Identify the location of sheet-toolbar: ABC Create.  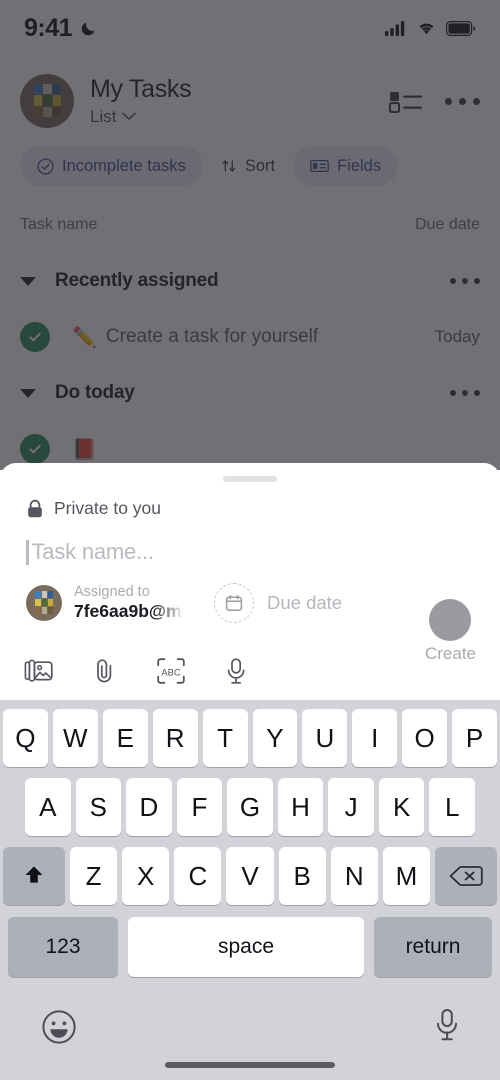
(250, 642).